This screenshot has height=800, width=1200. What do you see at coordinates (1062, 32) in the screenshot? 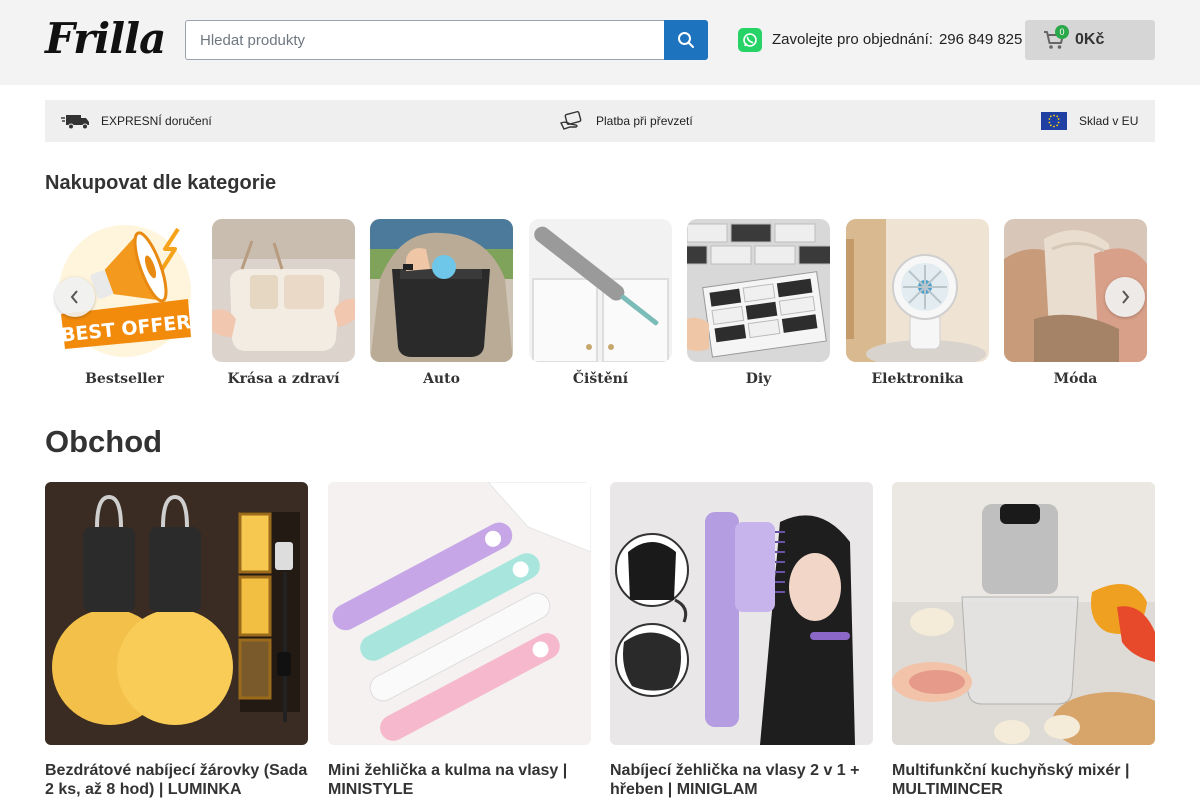
I see `cart-count-badge: 0` at bounding box center [1062, 32].